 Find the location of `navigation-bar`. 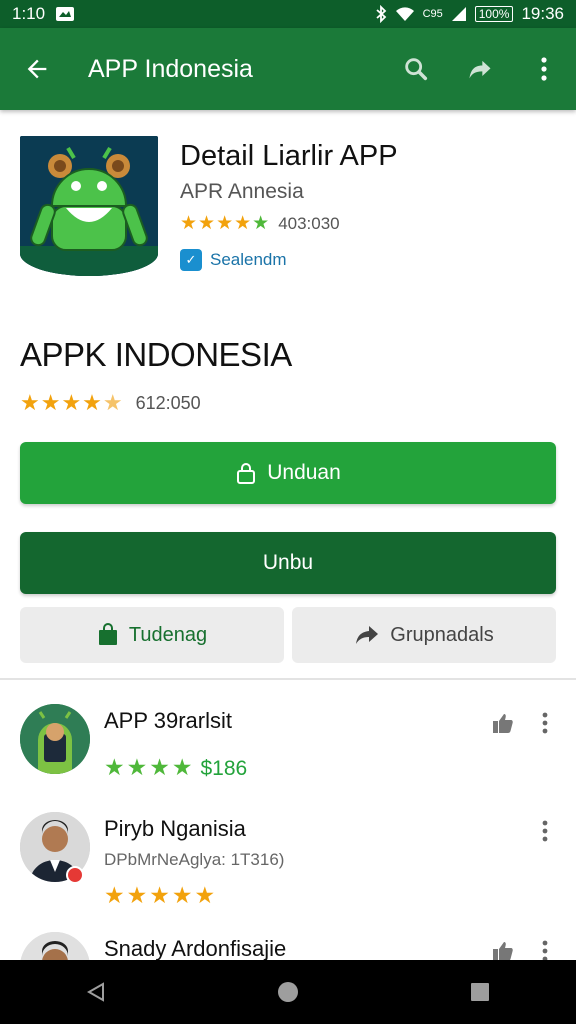

navigation-bar is located at coordinates (288, 992).